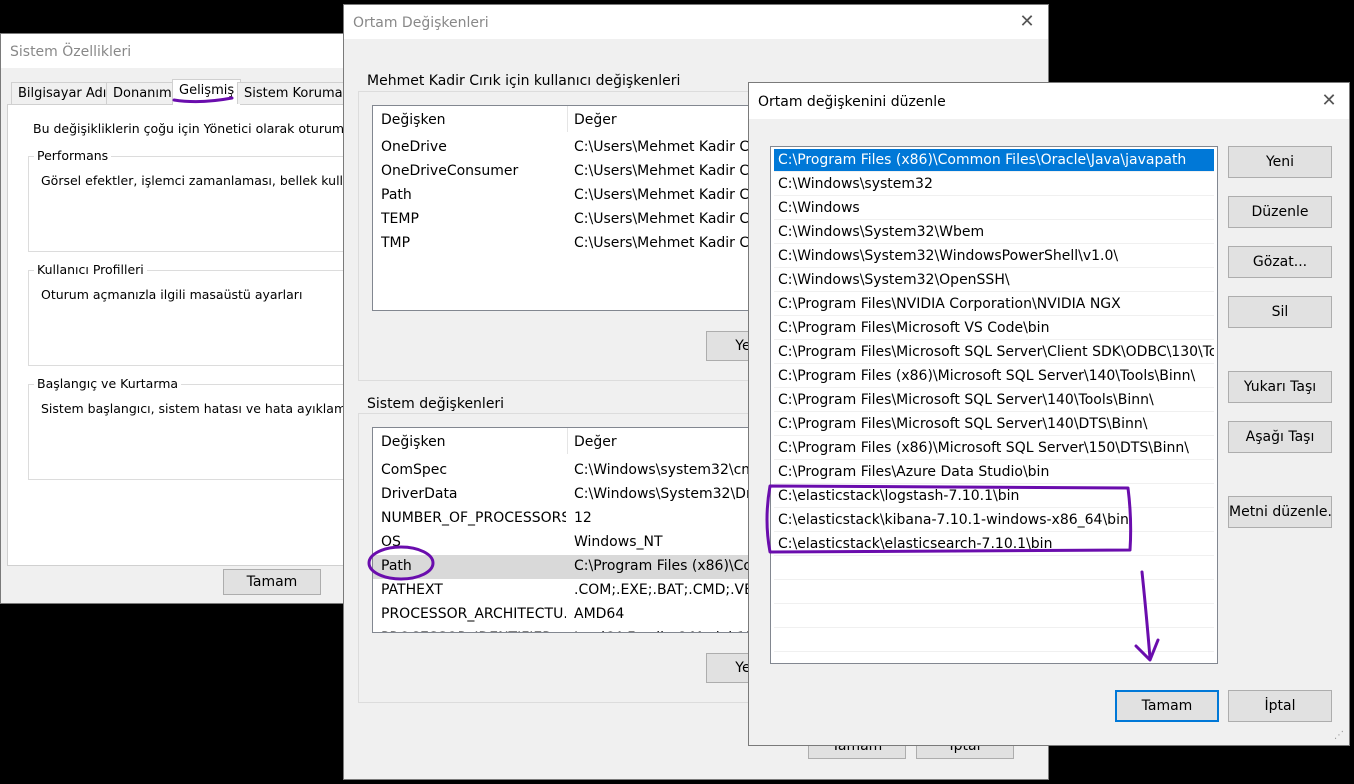 The image size is (1354, 784). Describe the element at coordinates (994, 544) in the screenshot. I see `list-item: C:\elasticstack\elasticsearch-7.10.1\bin` at that location.